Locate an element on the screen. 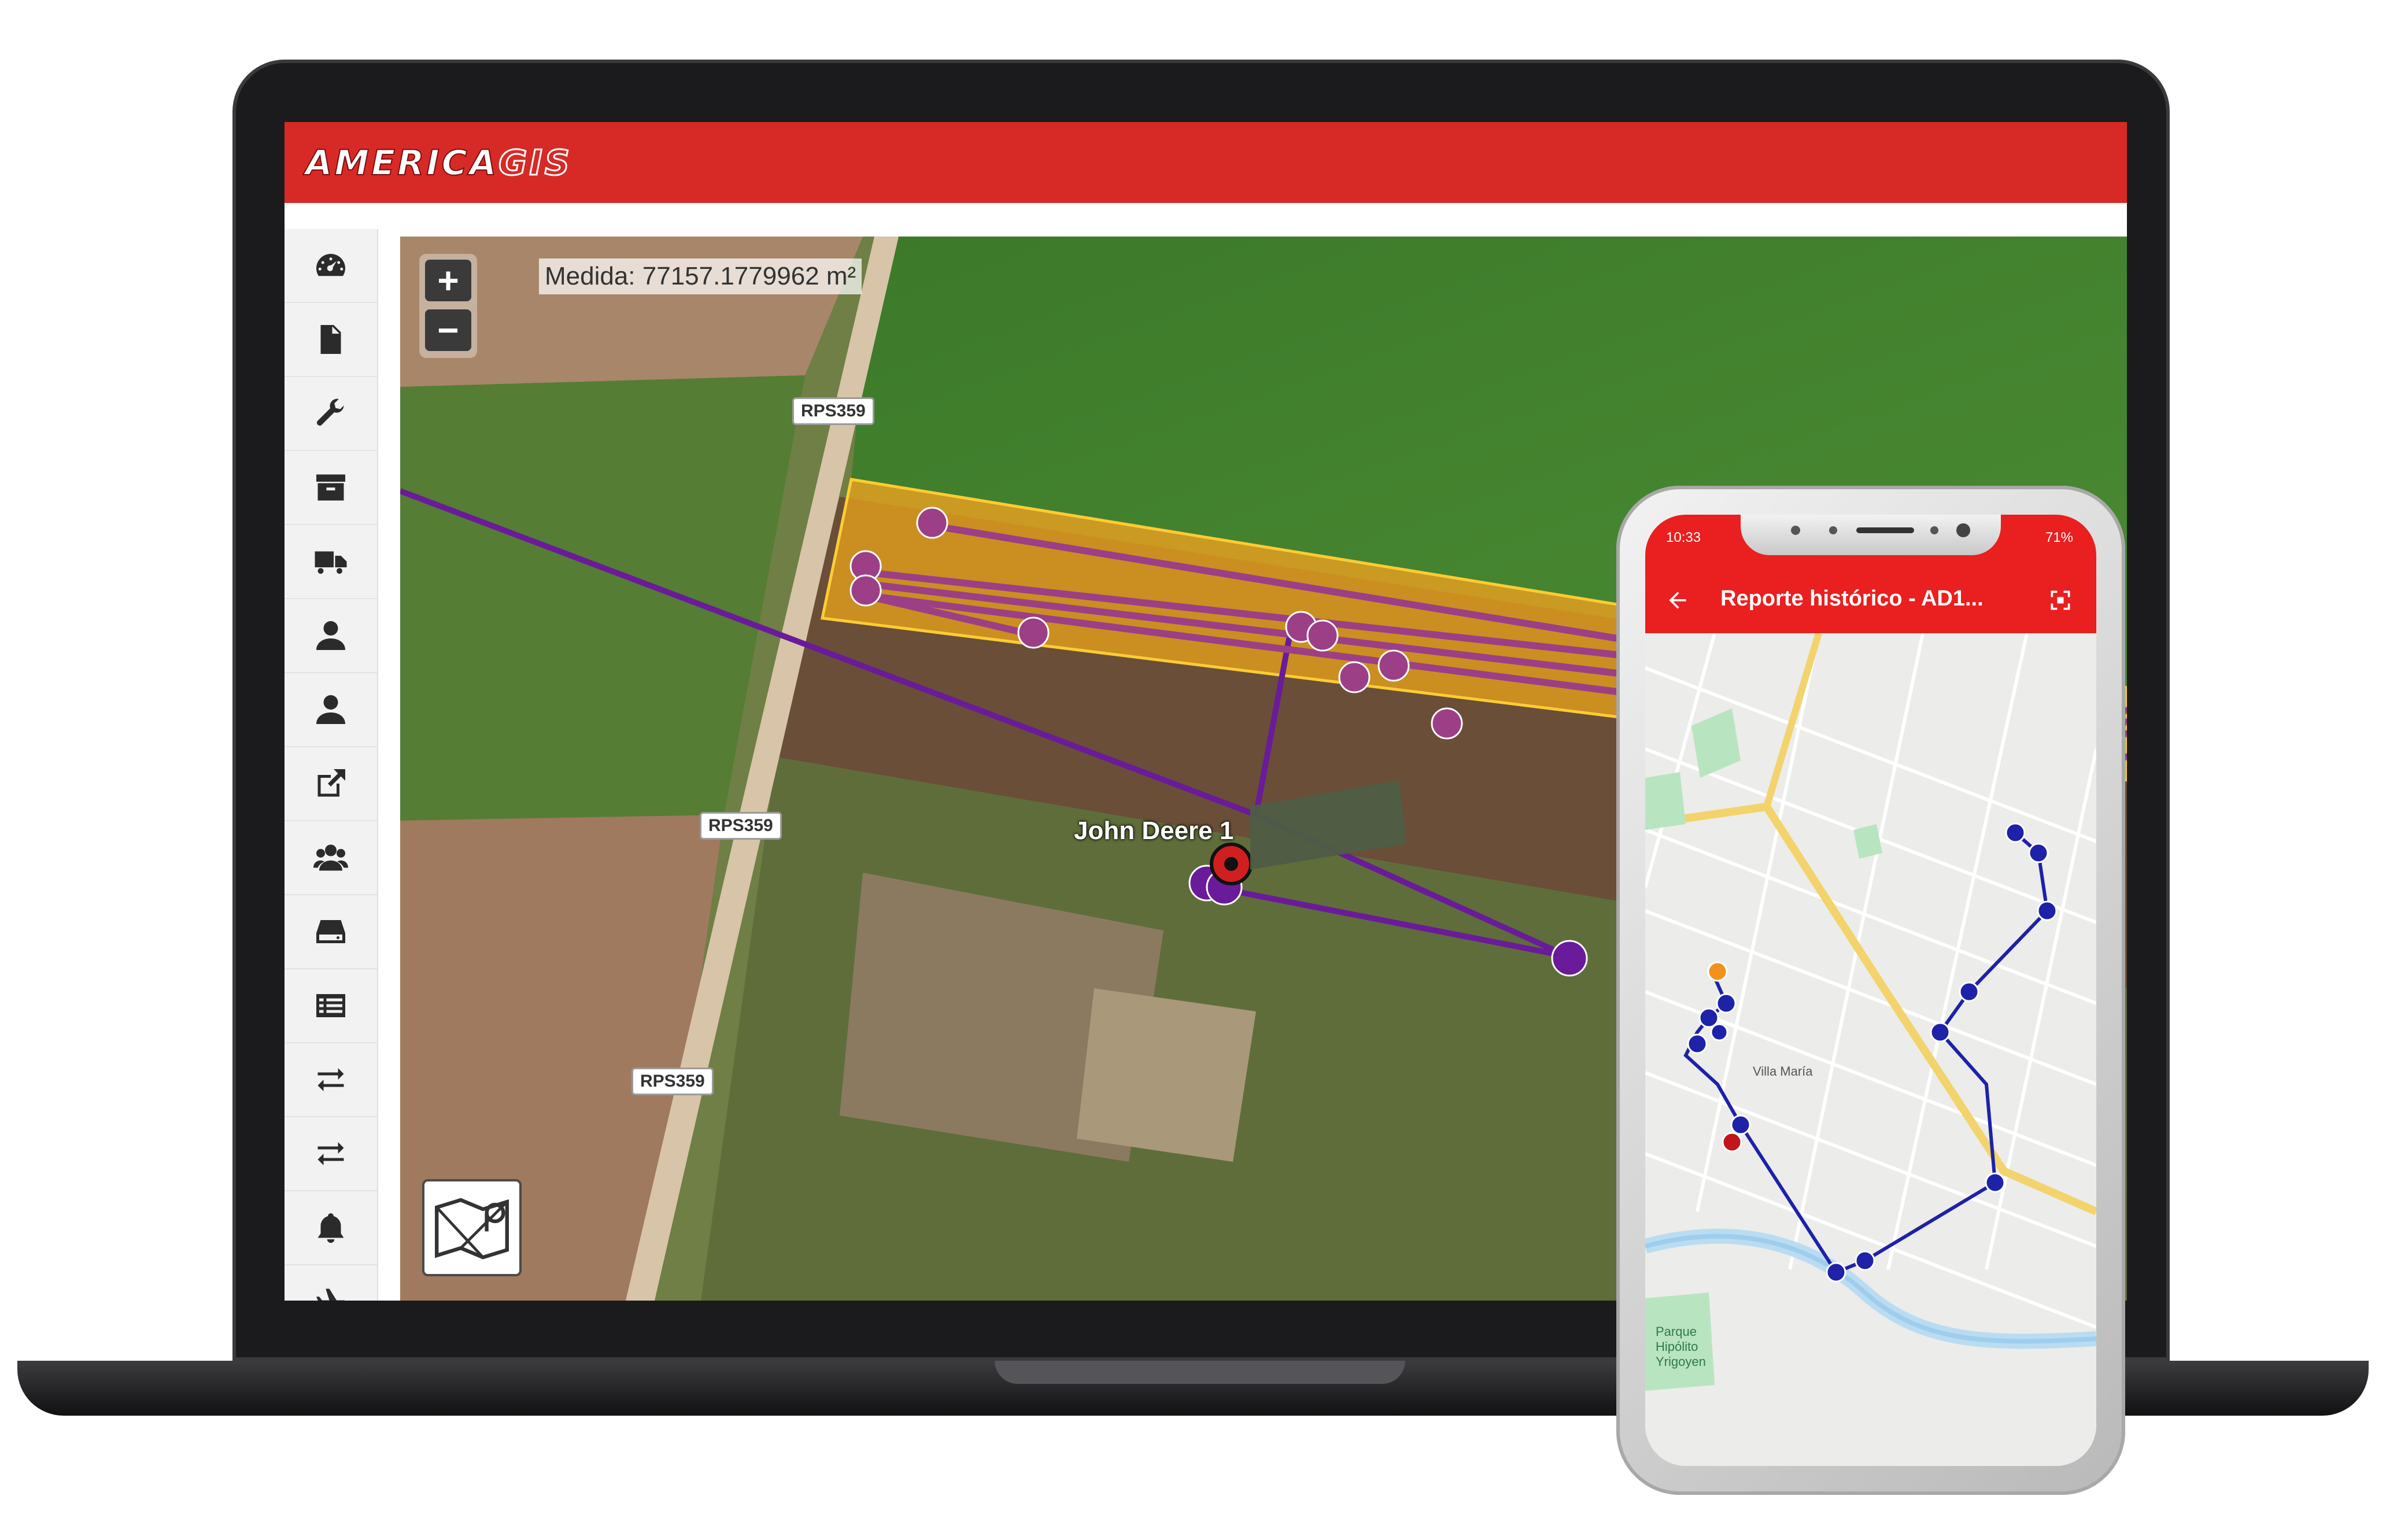  sidebar-item-storage is located at coordinates (331, 932).